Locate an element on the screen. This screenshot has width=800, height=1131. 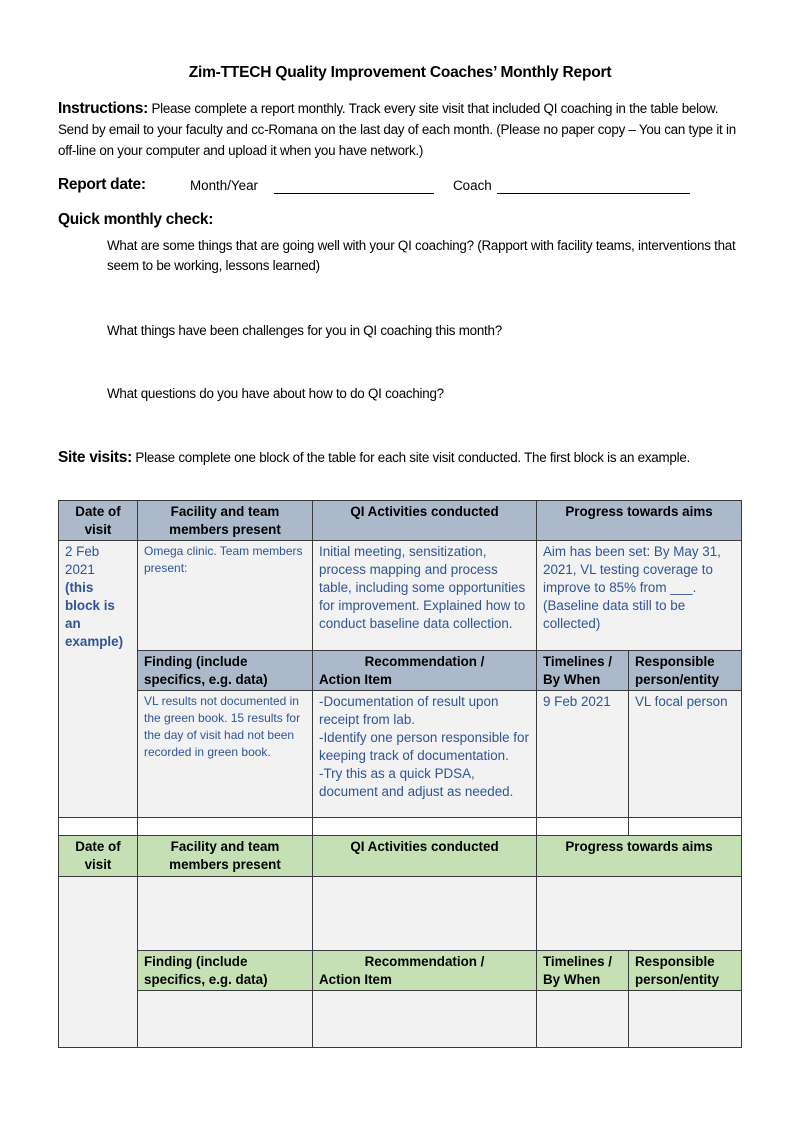
month-year-field is located at coordinates (354, 193).